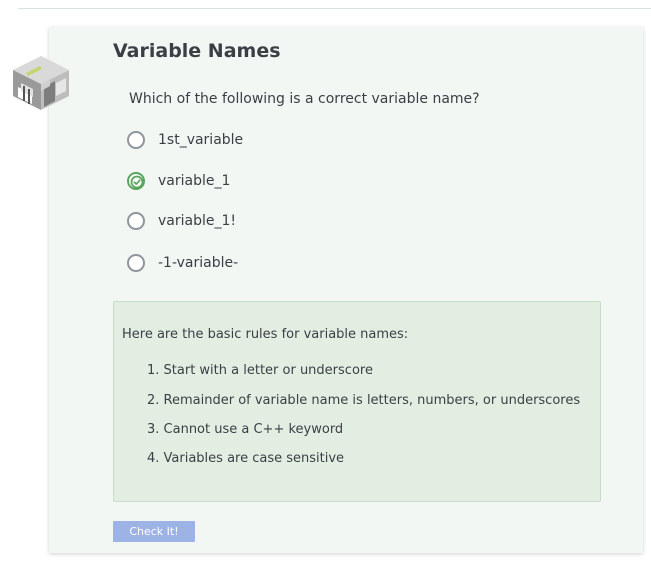  What do you see at coordinates (245, 429) in the screenshot?
I see `rule-item: 3. Cannot use a C++ keyword` at bounding box center [245, 429].